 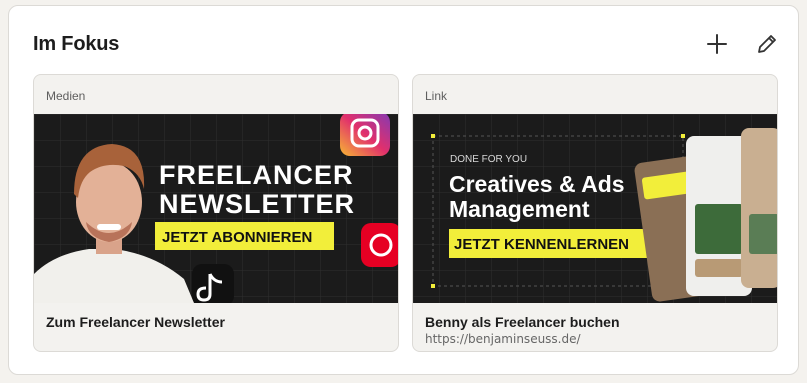 I want to click on banner-cta: JETZT ABONNIEREN, so click(x=237, y=237).